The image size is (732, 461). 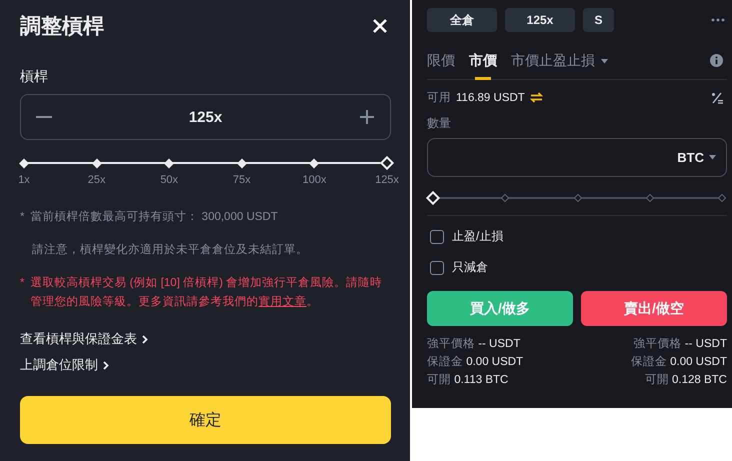 What do you see at coordinates (718, 20) in the screenshot?
I see `more-icon` at bounding box center [718, 20].